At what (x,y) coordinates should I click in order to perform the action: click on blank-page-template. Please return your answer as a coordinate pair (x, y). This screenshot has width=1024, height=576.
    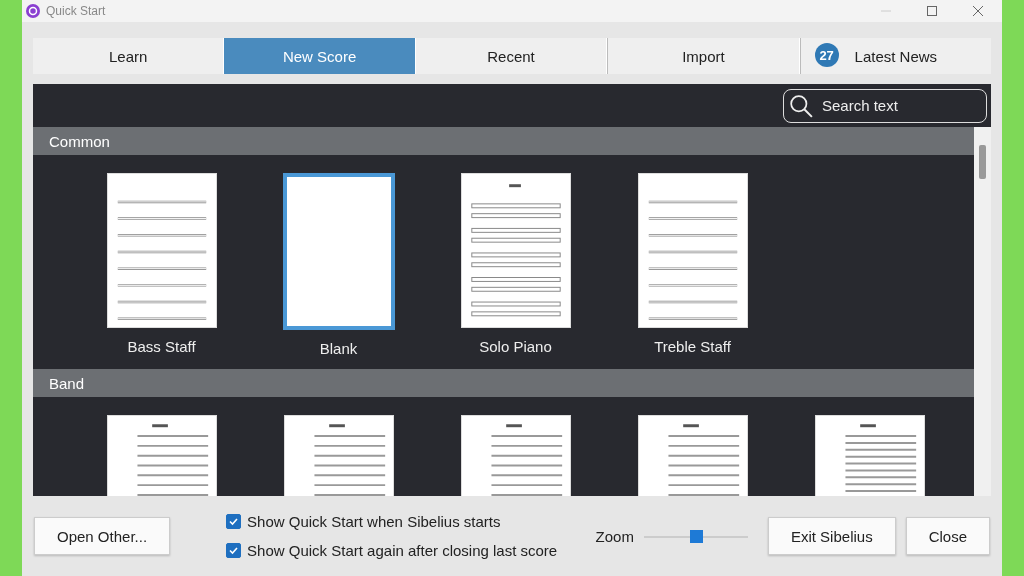
    Looking at the image, I should click on (338, 251).